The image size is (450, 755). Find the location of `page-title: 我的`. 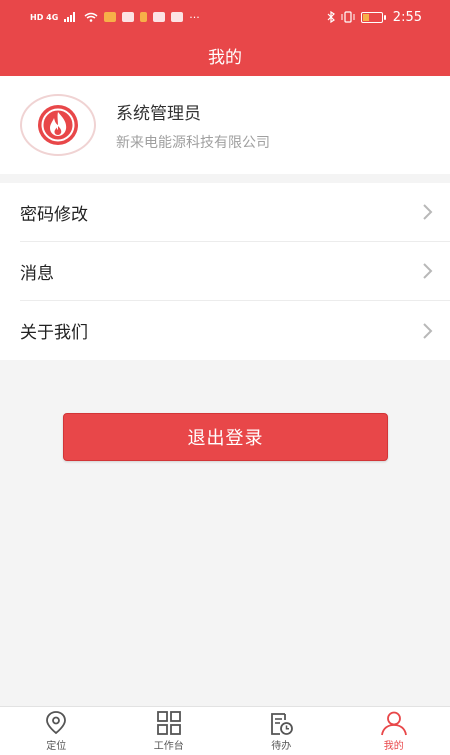

page-title: 我的 is located at coordinates (225, 57).